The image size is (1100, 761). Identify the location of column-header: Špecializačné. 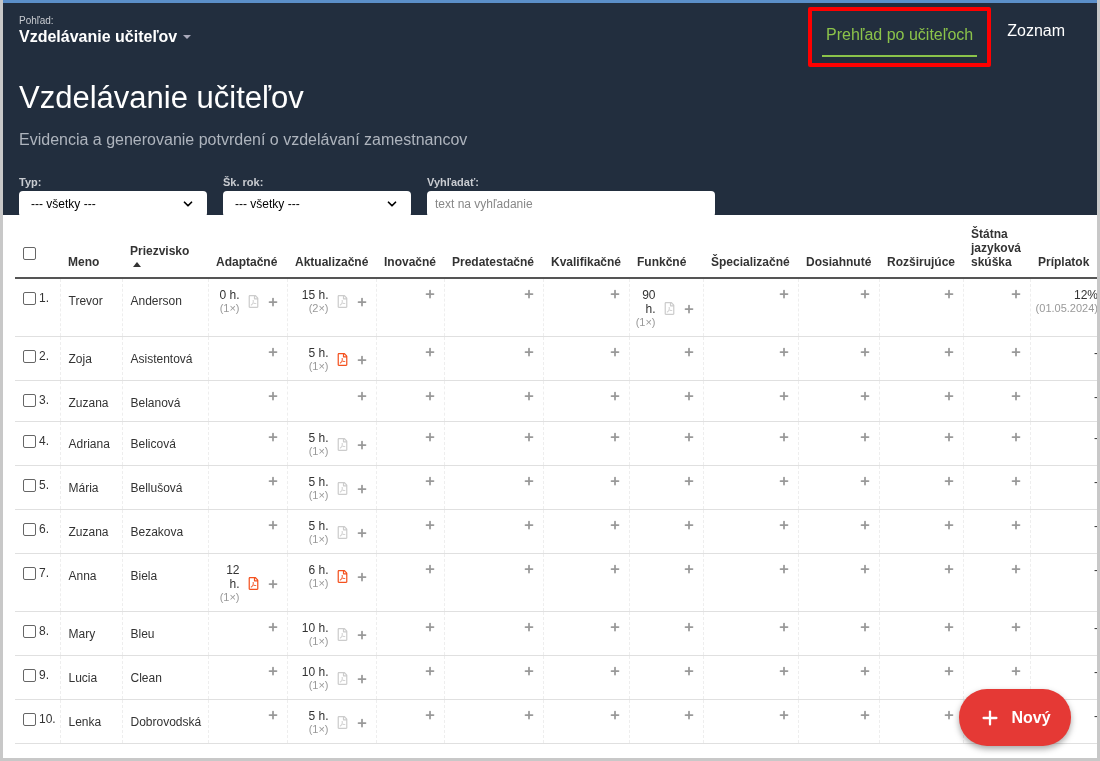
(750, 262).